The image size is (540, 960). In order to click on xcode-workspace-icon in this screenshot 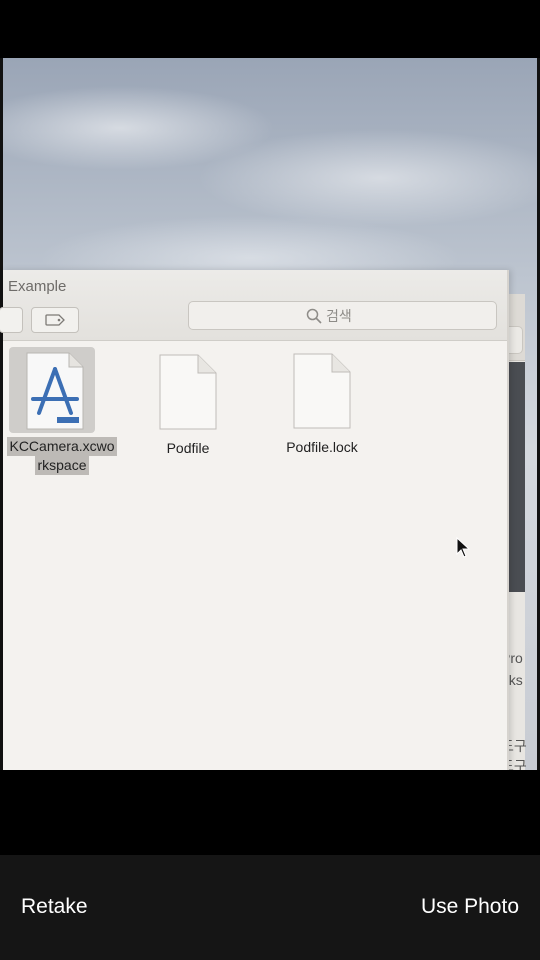, I will do `click(55, 391)`.